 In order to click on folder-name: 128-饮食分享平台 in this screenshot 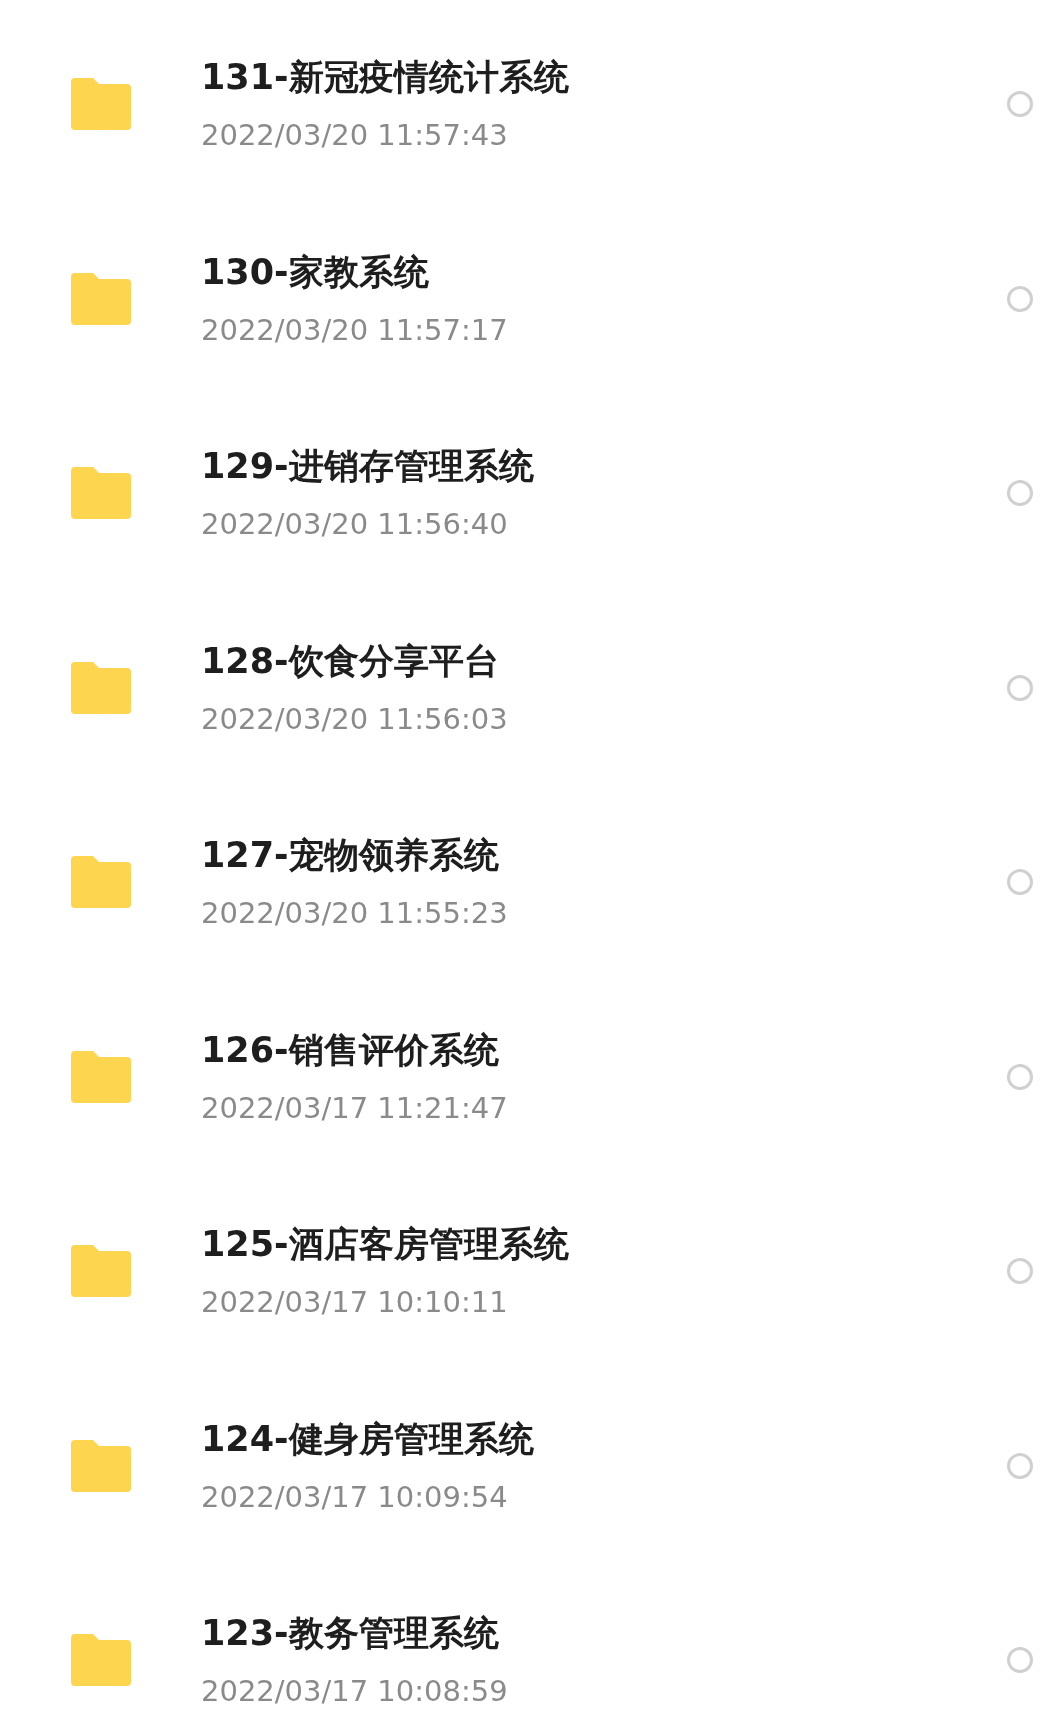, I will do `click(350, 661)`.